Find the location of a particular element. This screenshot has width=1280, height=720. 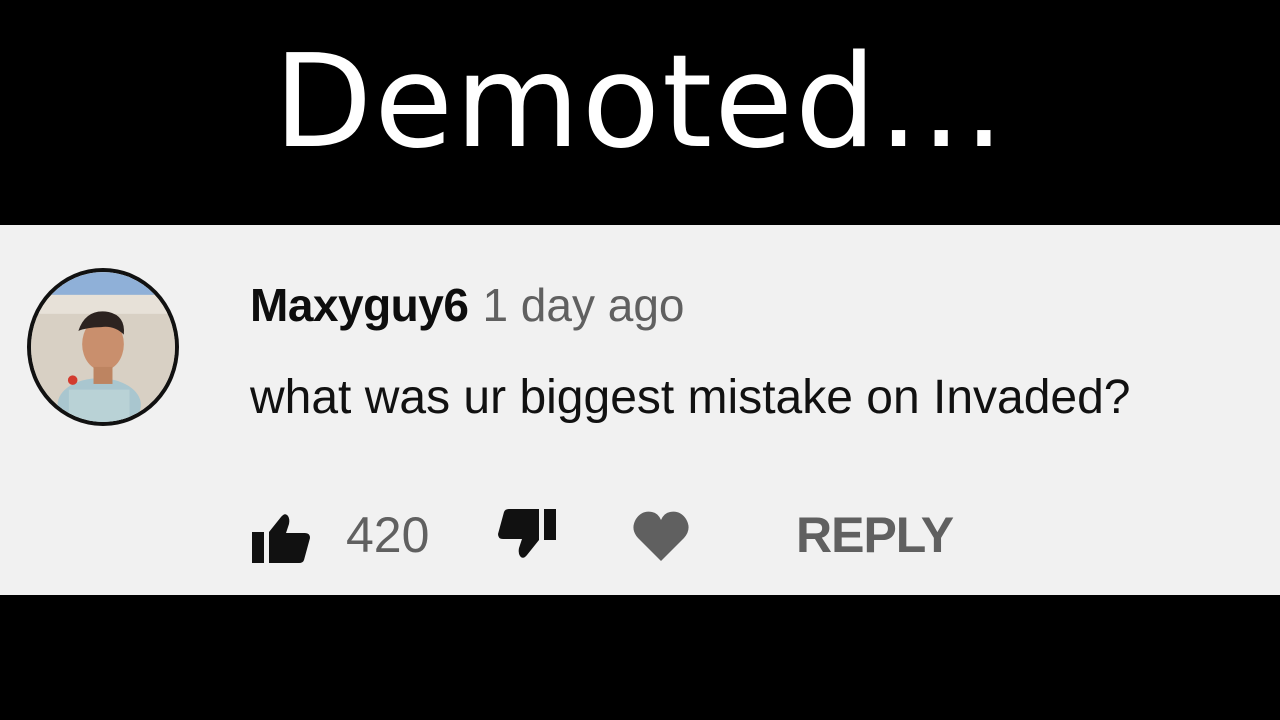

thumbs-up-icon is located at coordinates (281, 536).